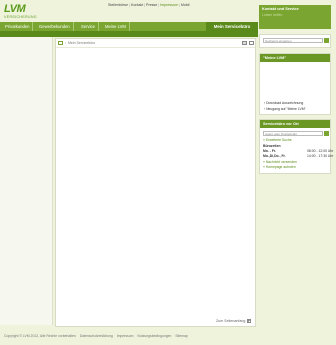 The height and width of the screenshot is (345, 336). What do you see at coordinates (283, 103) in the screenshot?
I see `meine-lvm-link-download: › Download Auszeichnung` at bounding box center [283, 103].